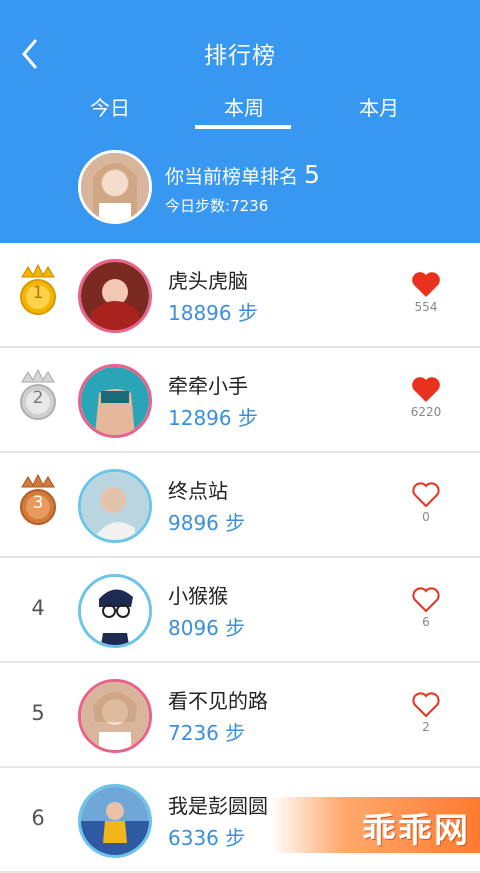  Describe the element at coordinates (208, 281) in the screenshot. I see `user-name: 虎头虎脑` at that location.